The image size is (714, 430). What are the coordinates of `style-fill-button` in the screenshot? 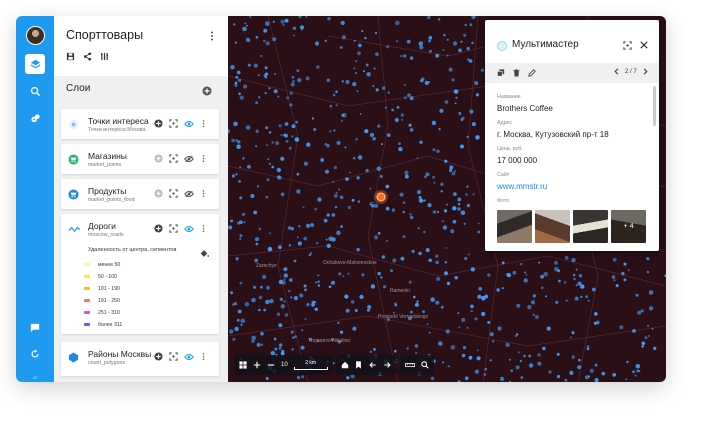 It's located at (204, 254).